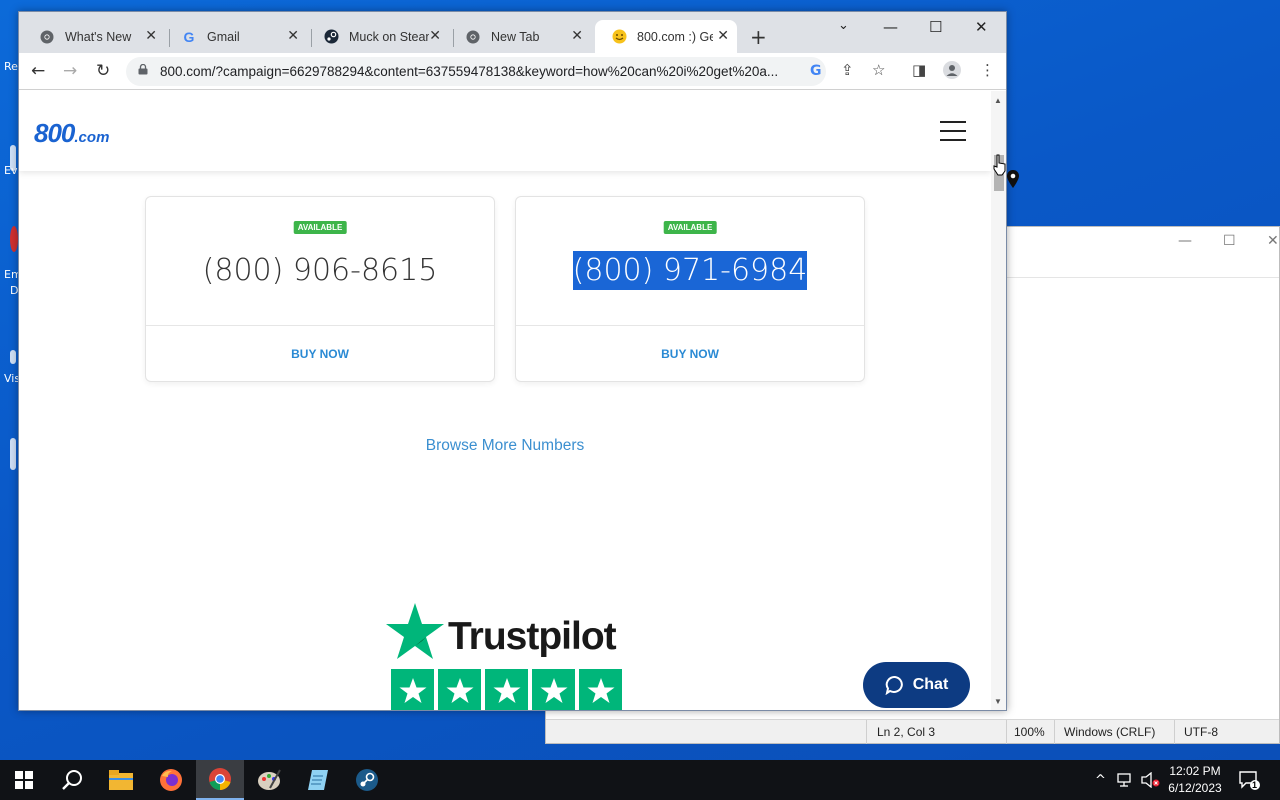  What do you see at coordinates (506, 689) in the screenshot?
I see `trustpilot-rating-stars` at bounding box center [506, 689].